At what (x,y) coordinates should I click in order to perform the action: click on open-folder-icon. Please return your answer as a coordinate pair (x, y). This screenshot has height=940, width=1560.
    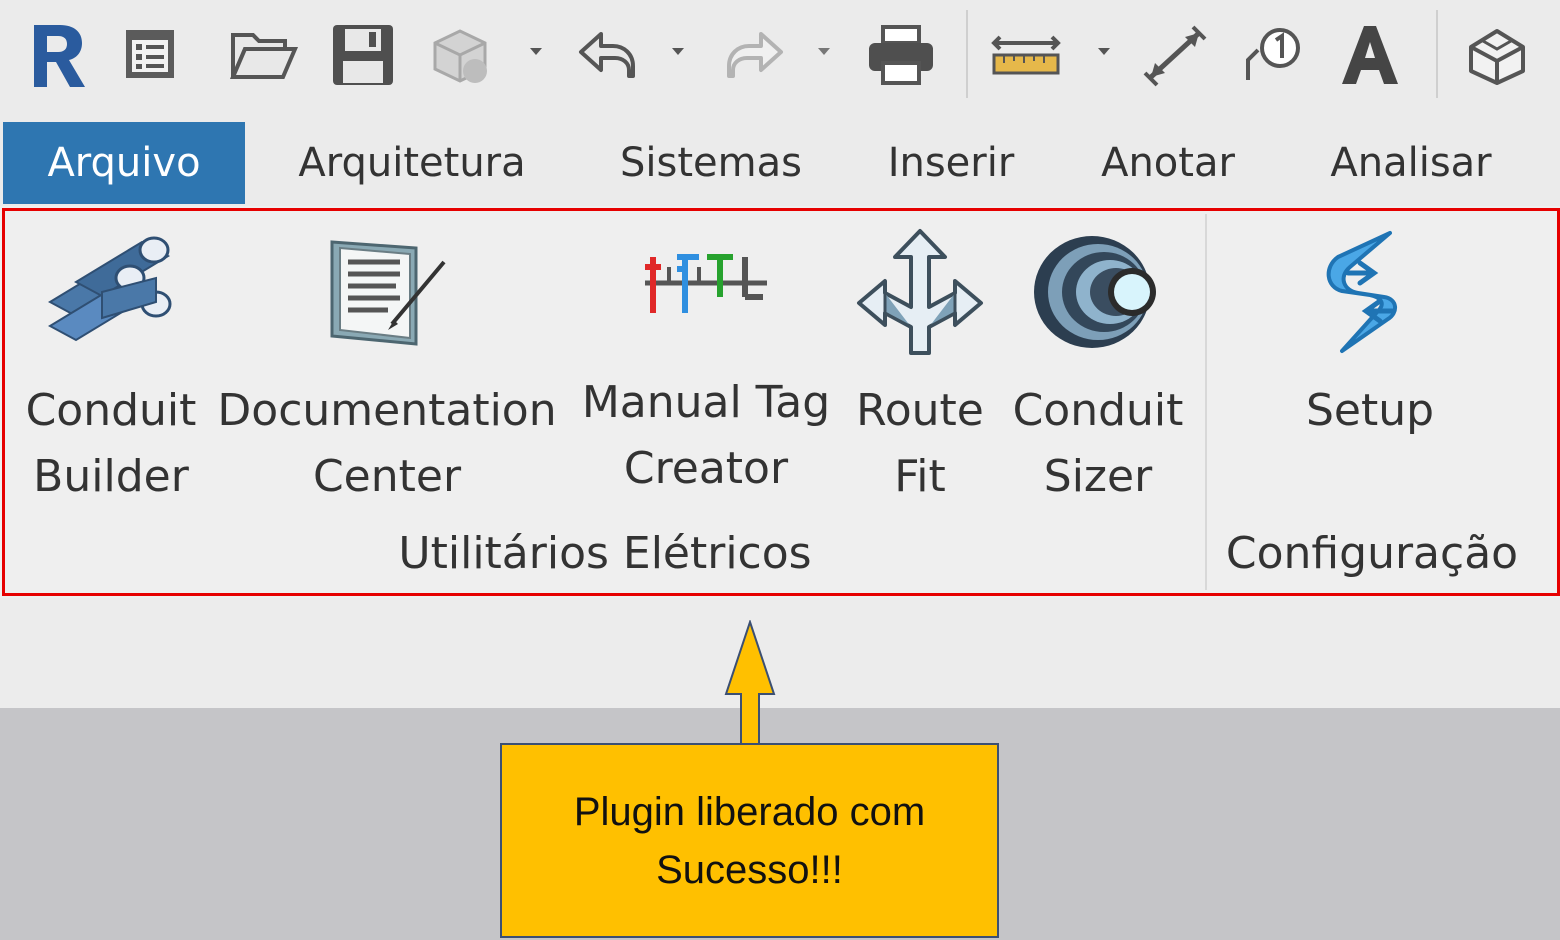
    Looking at the image, I should click on (264, 55).